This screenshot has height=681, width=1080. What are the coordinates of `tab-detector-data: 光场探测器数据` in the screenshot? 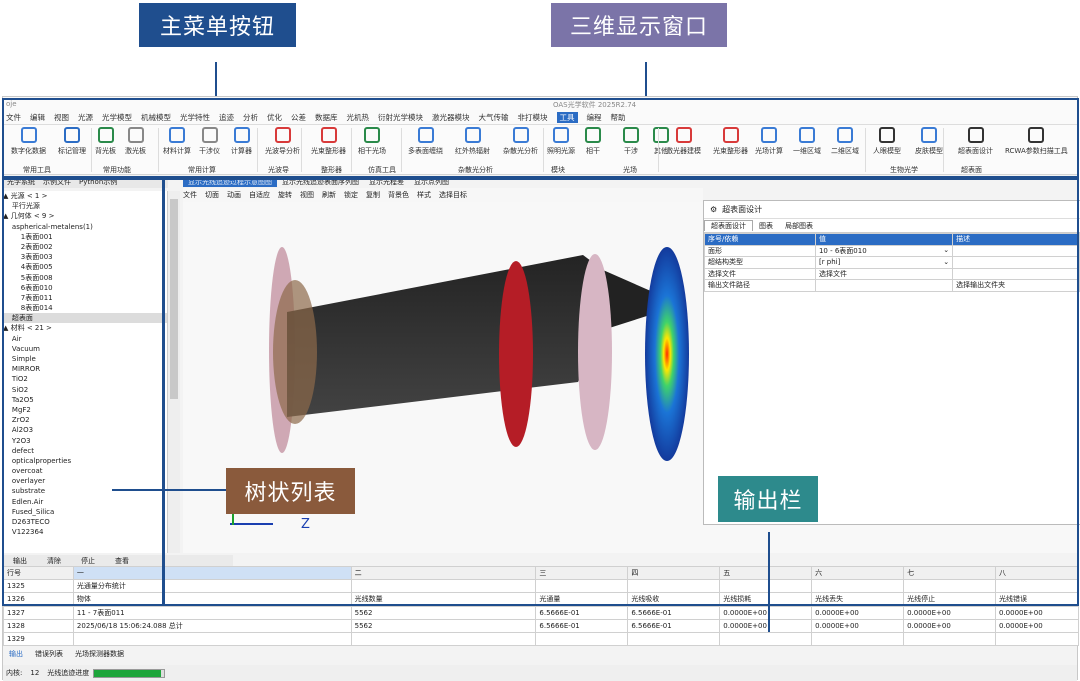 It's located at (99, 654).